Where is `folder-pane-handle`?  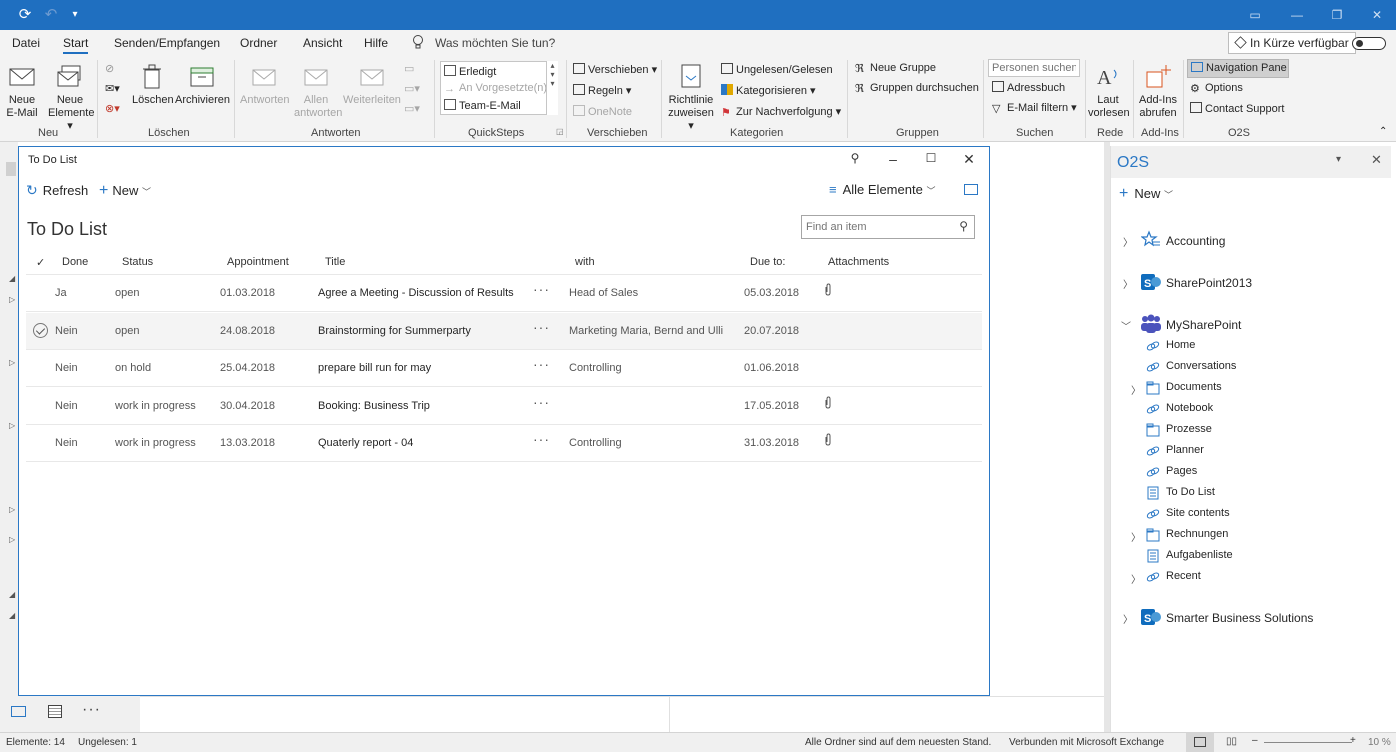
folder-pane-handle is located at coordinates (11, 169).